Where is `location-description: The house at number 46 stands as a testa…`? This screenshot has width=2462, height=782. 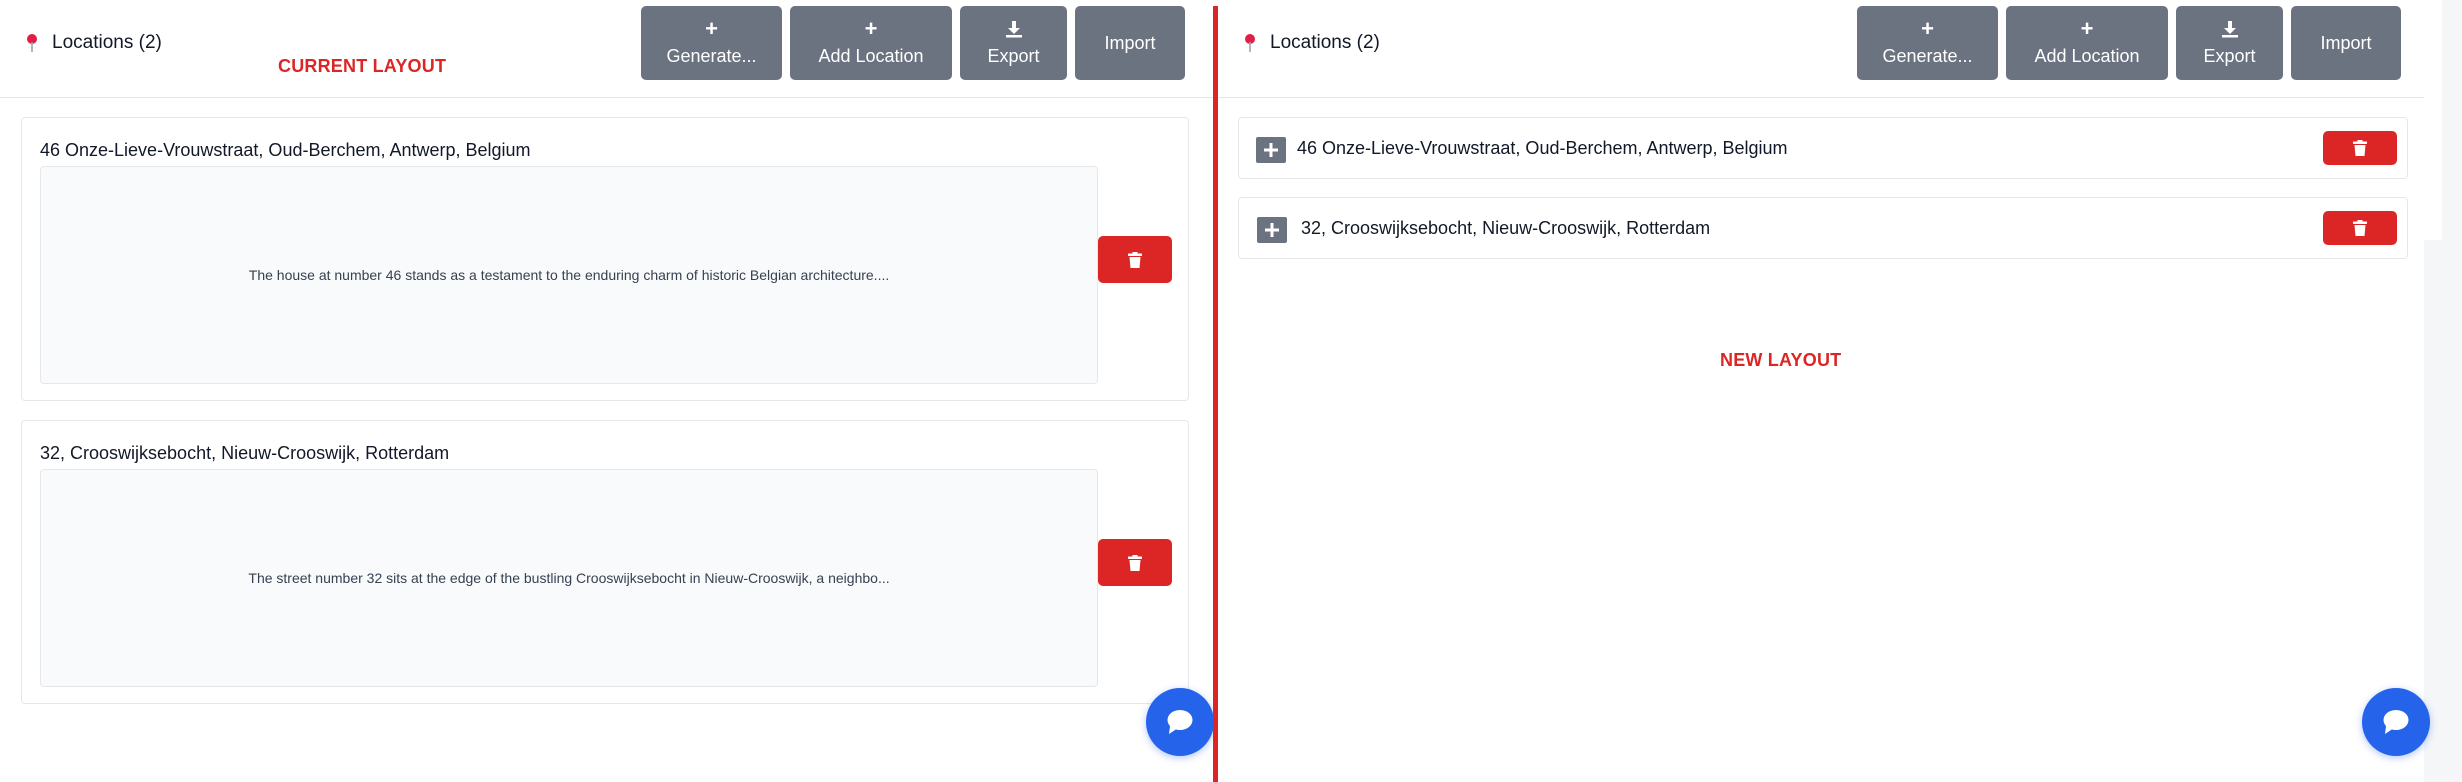
location-description: The house at number 46 stands as a testa… is located at coordinates (569, 275).